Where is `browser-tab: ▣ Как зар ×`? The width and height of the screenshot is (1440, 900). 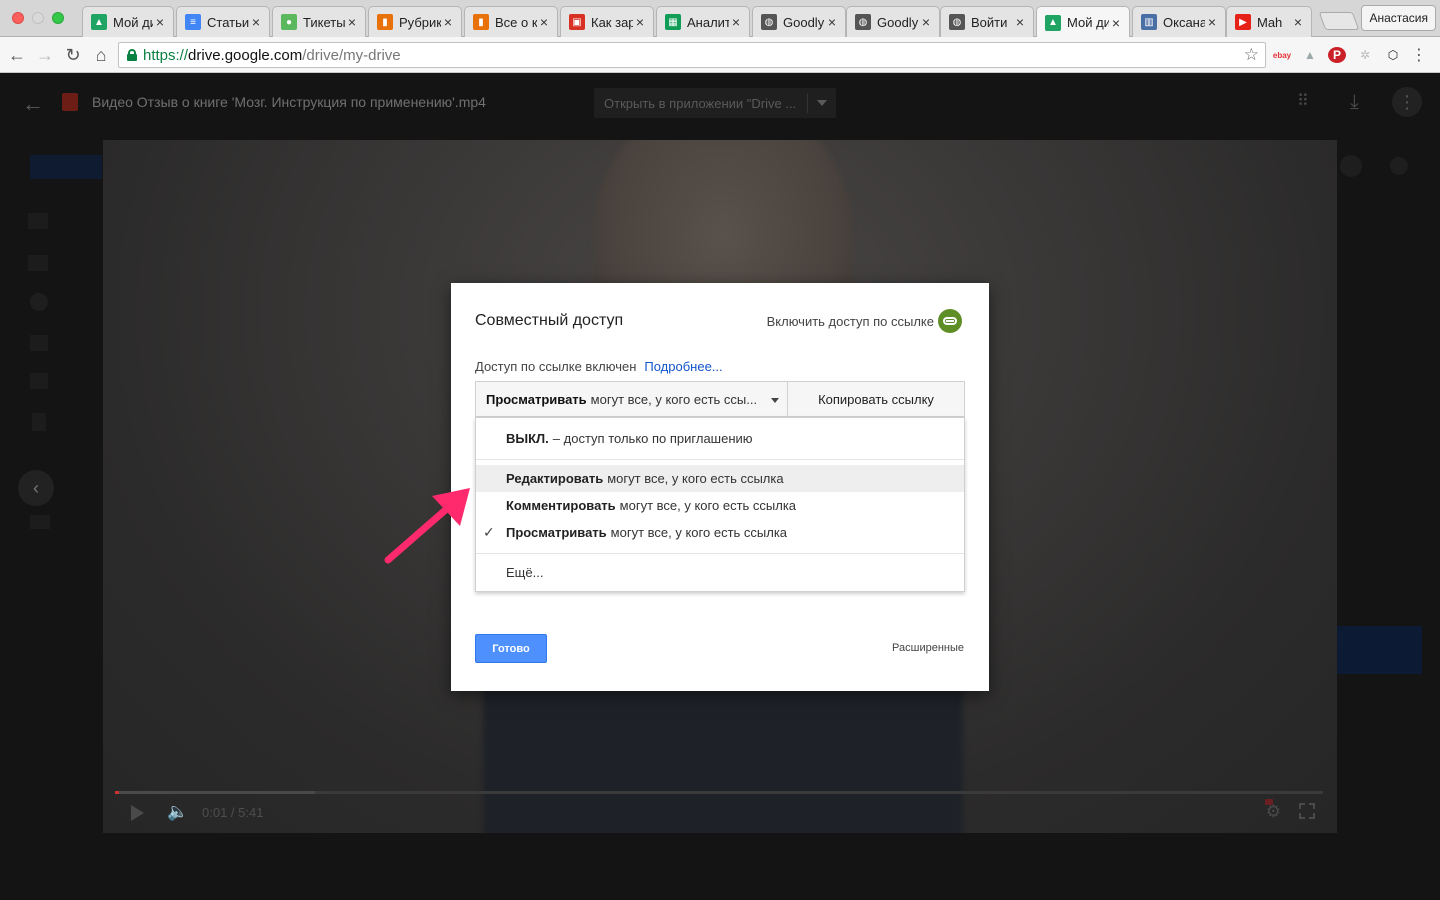
browser-tab: ▣ Как зар × is located at coordinates (607, 21).